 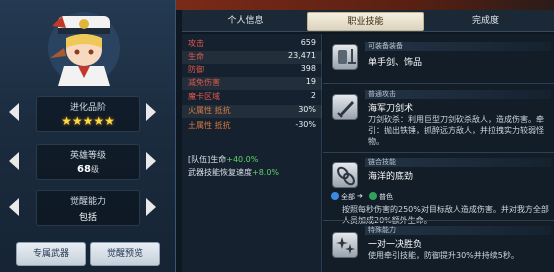 What do you see at coordinates (87, 218) in the screenshot?
I see `awaken-value: 包括` at bounding box center [87, 218].